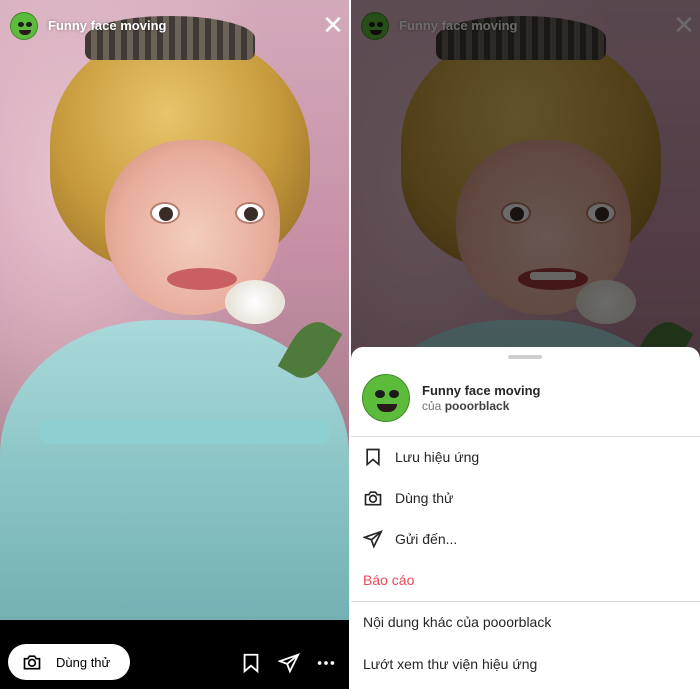 This screenshot has width=700, height=689. I want to click on browse-gallery-item: Lướt xem thư viện hiệu ứng, so click(525, 664).